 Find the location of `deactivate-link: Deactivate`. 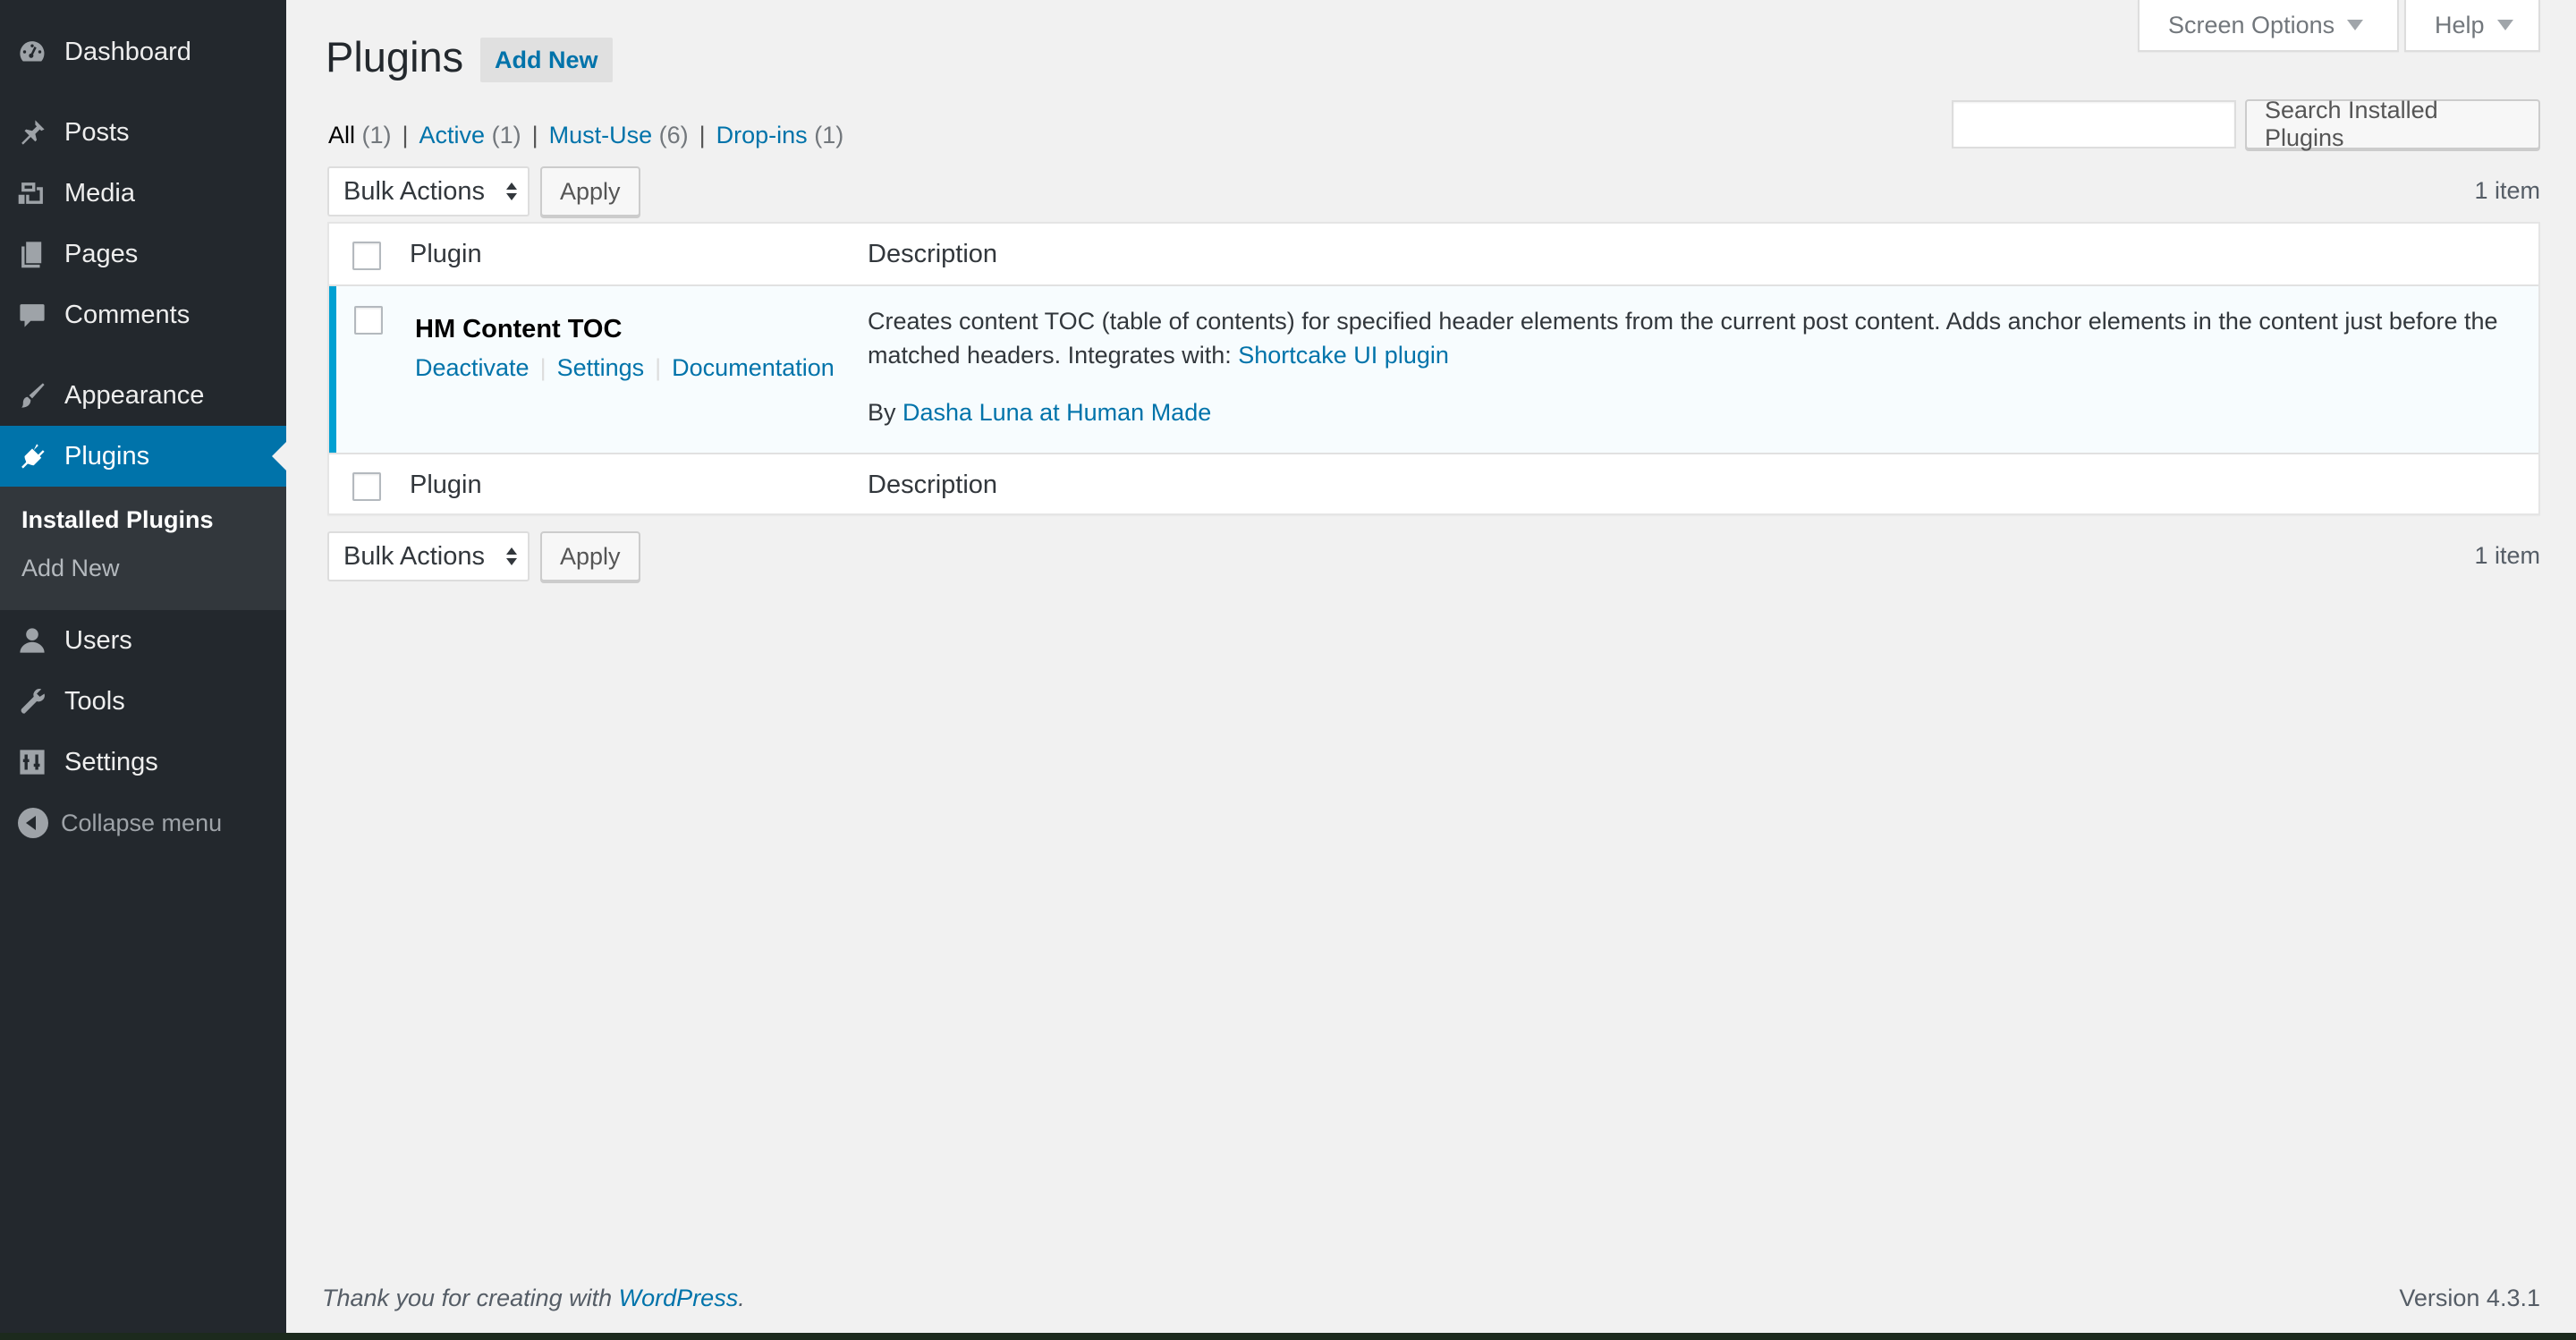

deactivate-link: Deactivate is located at coordinates (472, 367).